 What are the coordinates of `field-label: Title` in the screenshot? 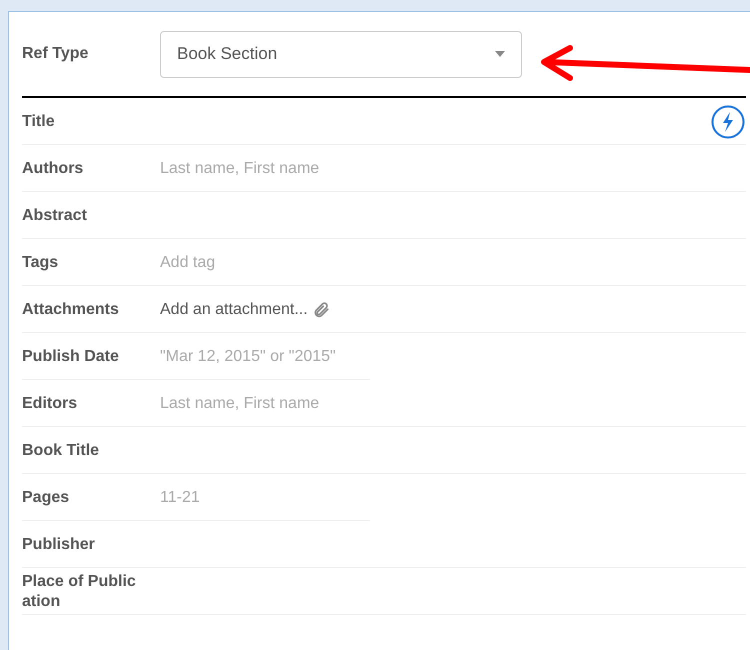 It's located at (39, 122).